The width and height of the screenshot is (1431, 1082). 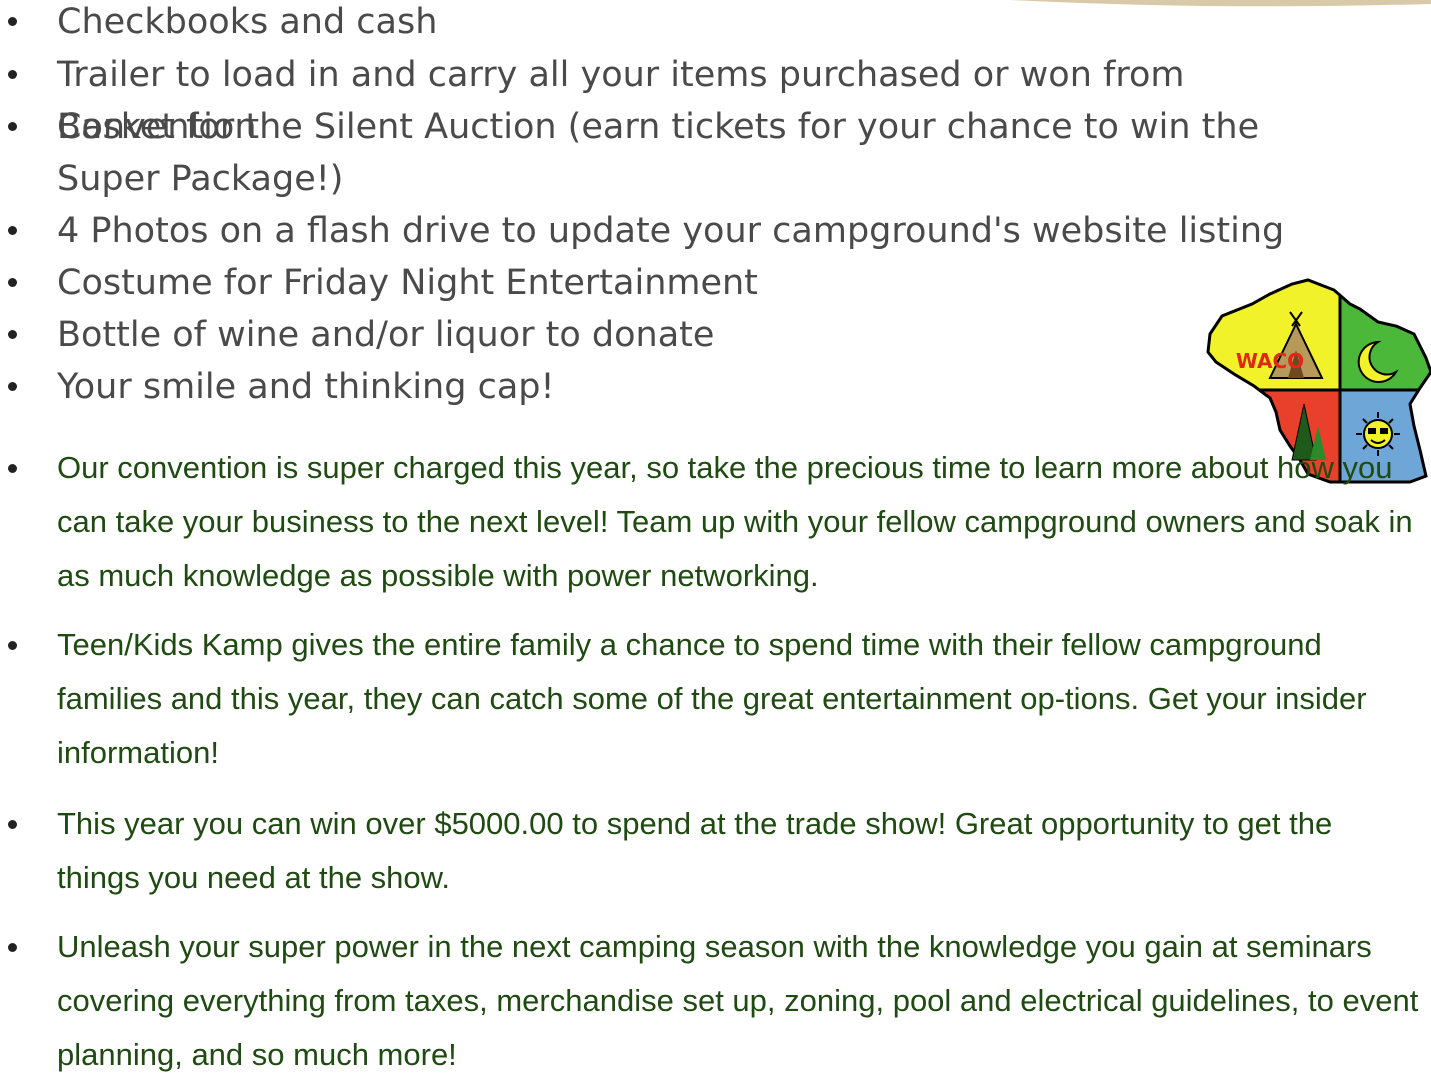 What do you see at coordinates (247, 22) in the screenshot?
I see `list-item-text: Checkbooks and cash` at bounding box center [247, 22].